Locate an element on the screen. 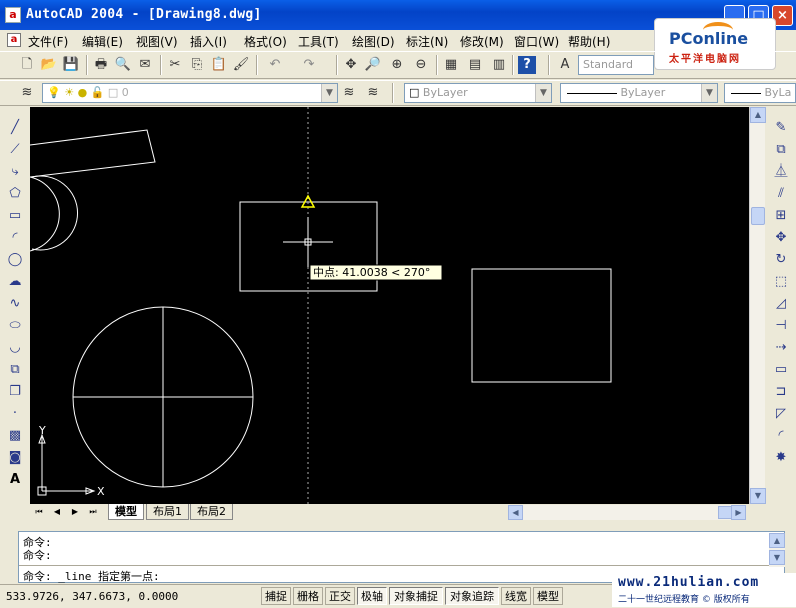  menu-insert: 插入(I) is located at coordinates (208, 41).